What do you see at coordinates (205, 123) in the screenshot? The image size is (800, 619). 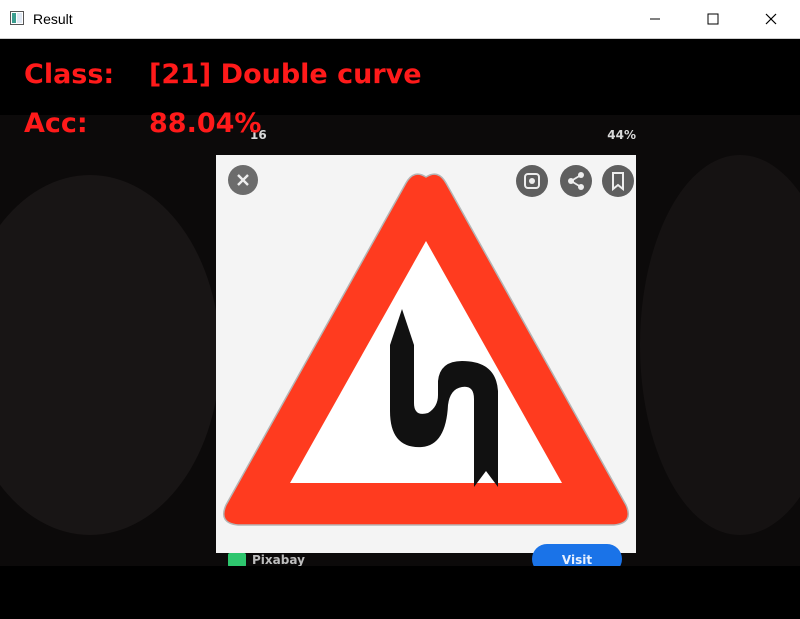 I see `accuracy-value: 88.04%` at bounding box center [205, 123].